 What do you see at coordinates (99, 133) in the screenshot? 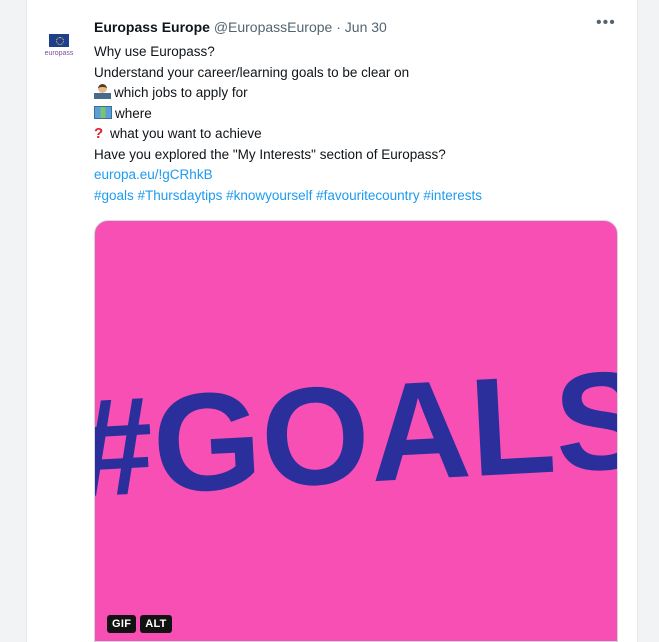
I see `question-mark-emoji-icon: ?` at bounding box center [99, 133].